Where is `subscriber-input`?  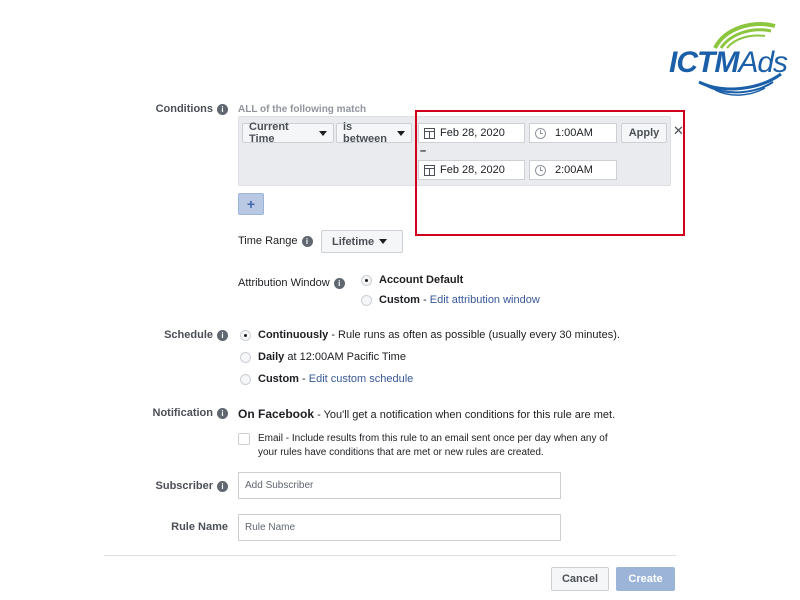
subscriber-input is located at coordinates (399, 485).